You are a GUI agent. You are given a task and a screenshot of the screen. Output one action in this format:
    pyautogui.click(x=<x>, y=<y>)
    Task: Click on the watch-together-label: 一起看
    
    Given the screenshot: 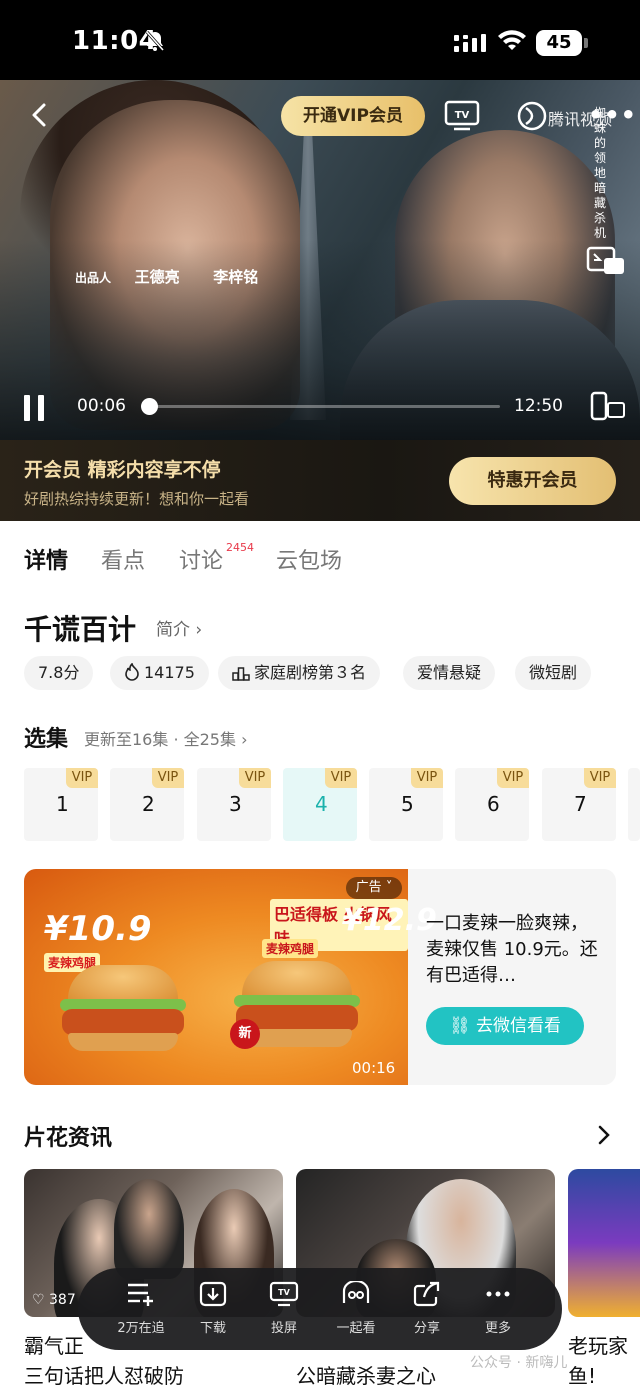 What is the action you would take?
    pyautogui.click(x=356, y=1328)
    